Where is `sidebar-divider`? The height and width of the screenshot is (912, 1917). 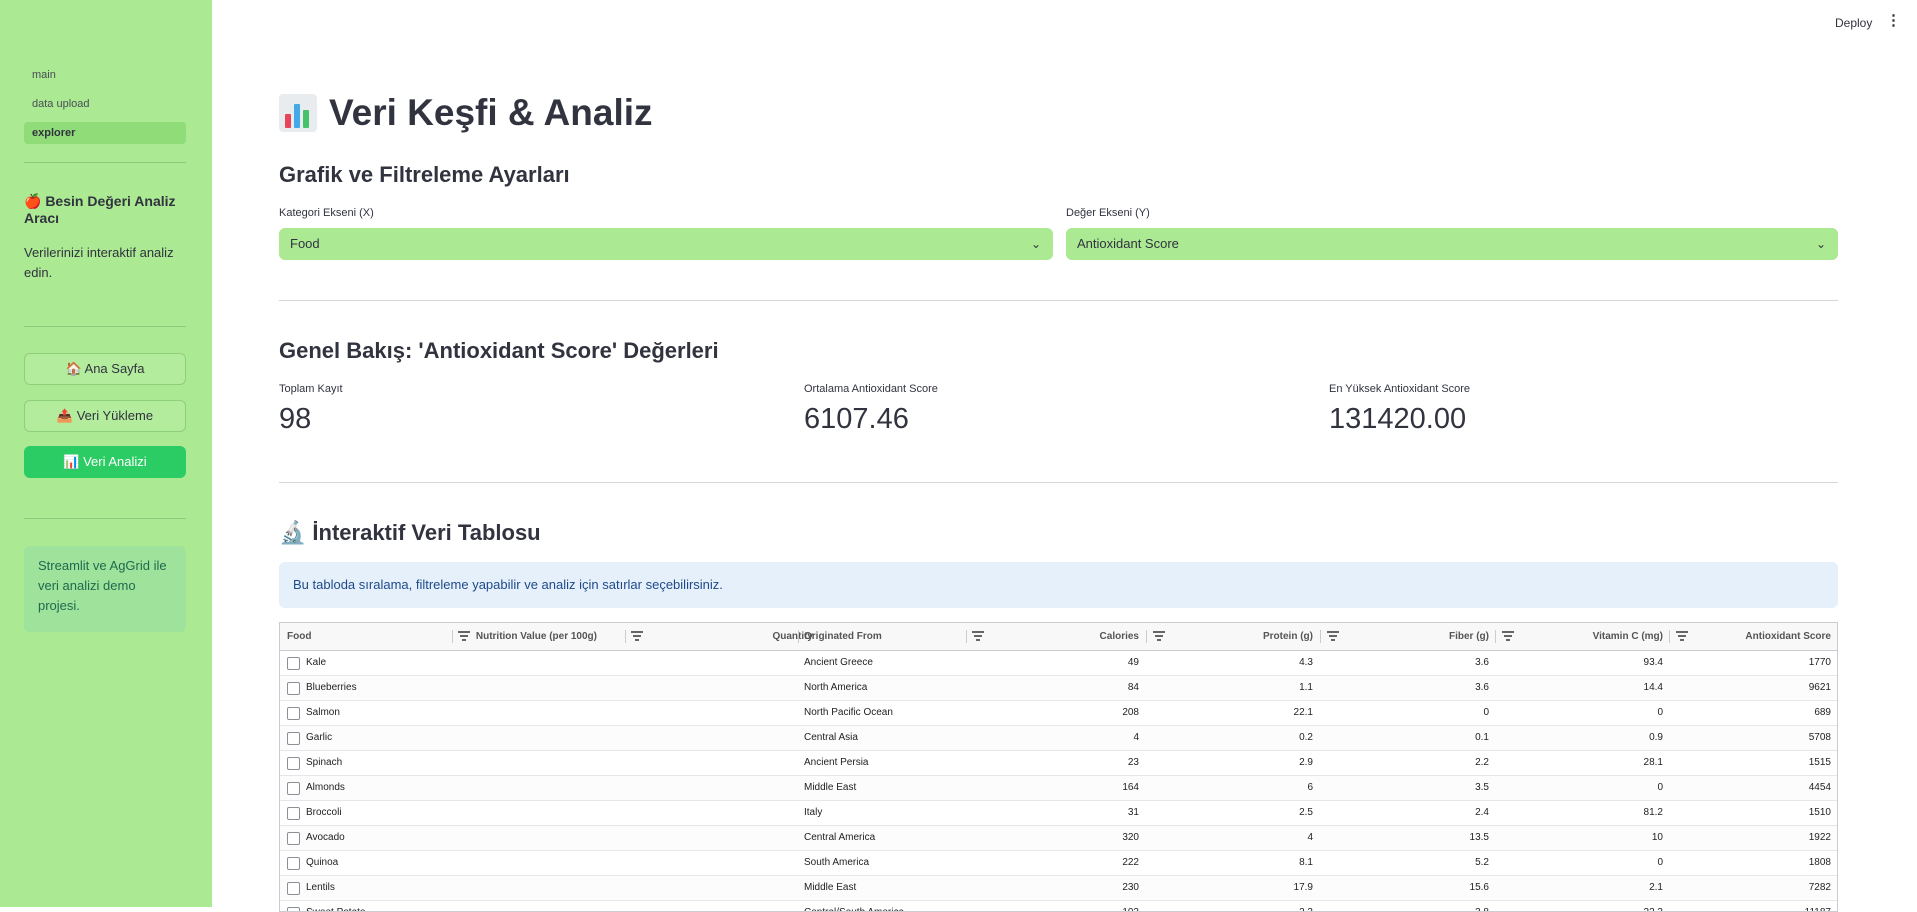
sidebar-divider is located at coordinates (105, 326).